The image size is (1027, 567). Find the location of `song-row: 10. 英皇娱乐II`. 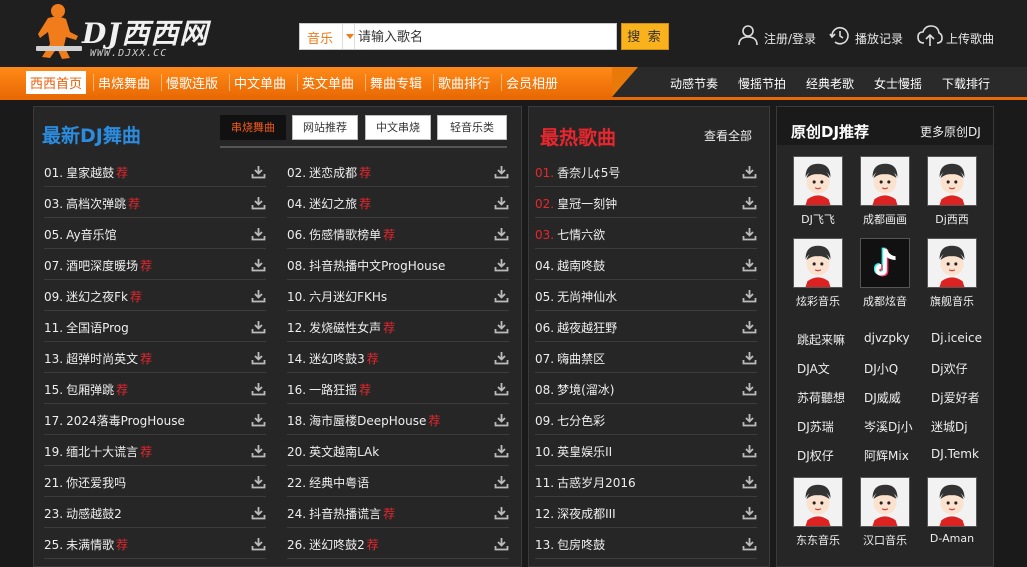

song-row: 10. 英皇娱乐II is located at coordinates (646, 450).